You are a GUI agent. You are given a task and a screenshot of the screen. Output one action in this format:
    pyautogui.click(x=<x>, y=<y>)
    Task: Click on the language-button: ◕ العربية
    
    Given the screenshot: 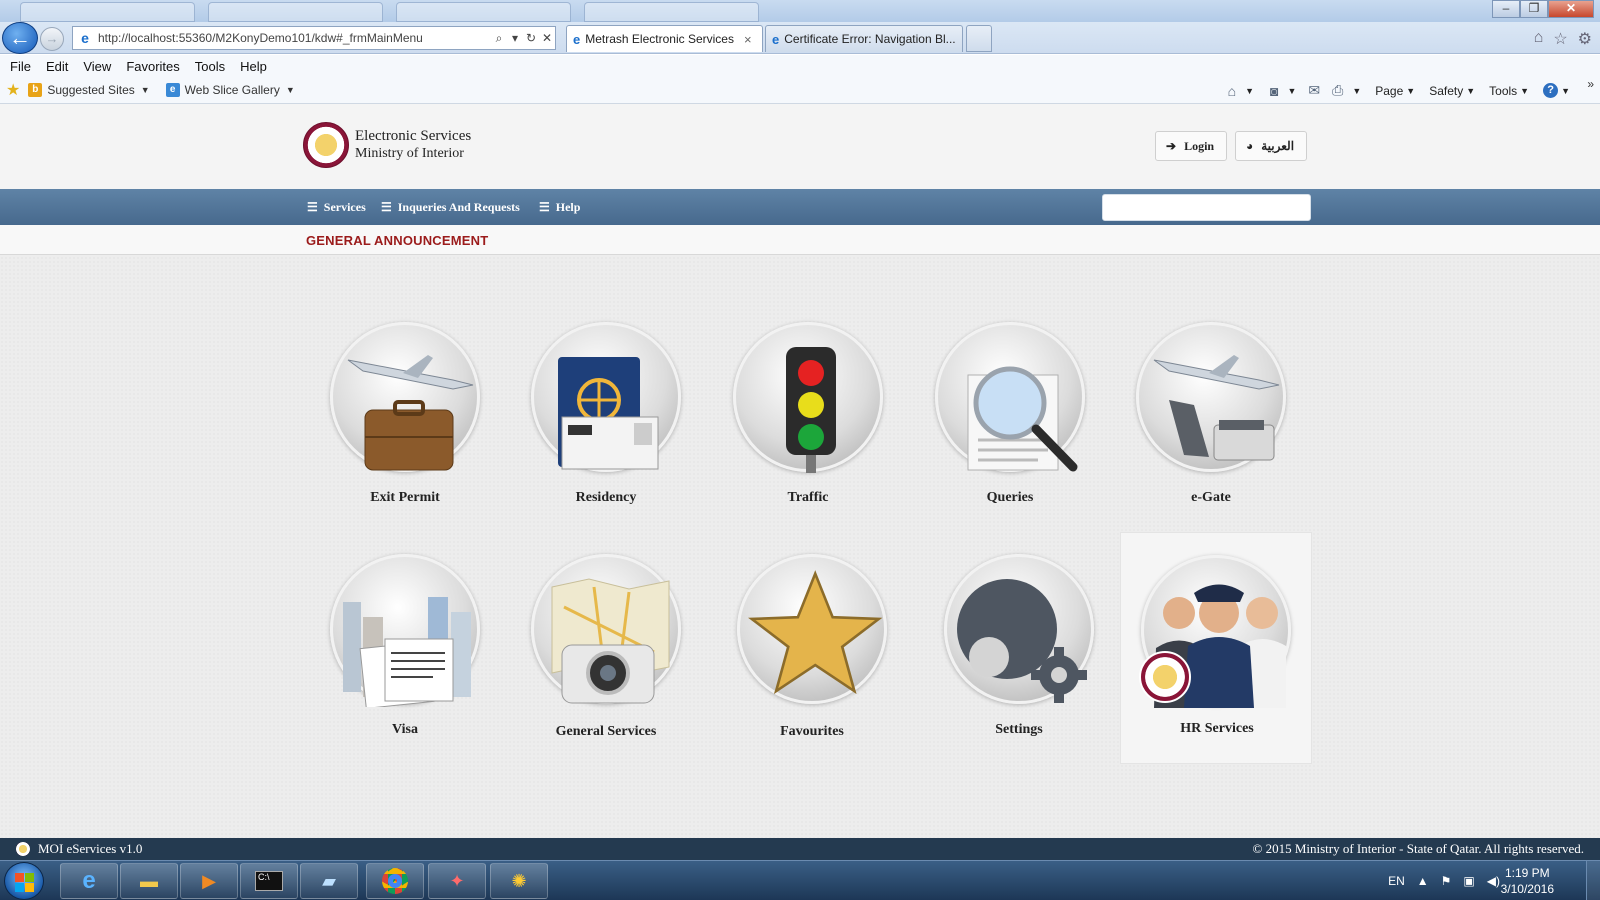 What is the action you would take?
    pyautogui.click(x=1271, y=146)
    